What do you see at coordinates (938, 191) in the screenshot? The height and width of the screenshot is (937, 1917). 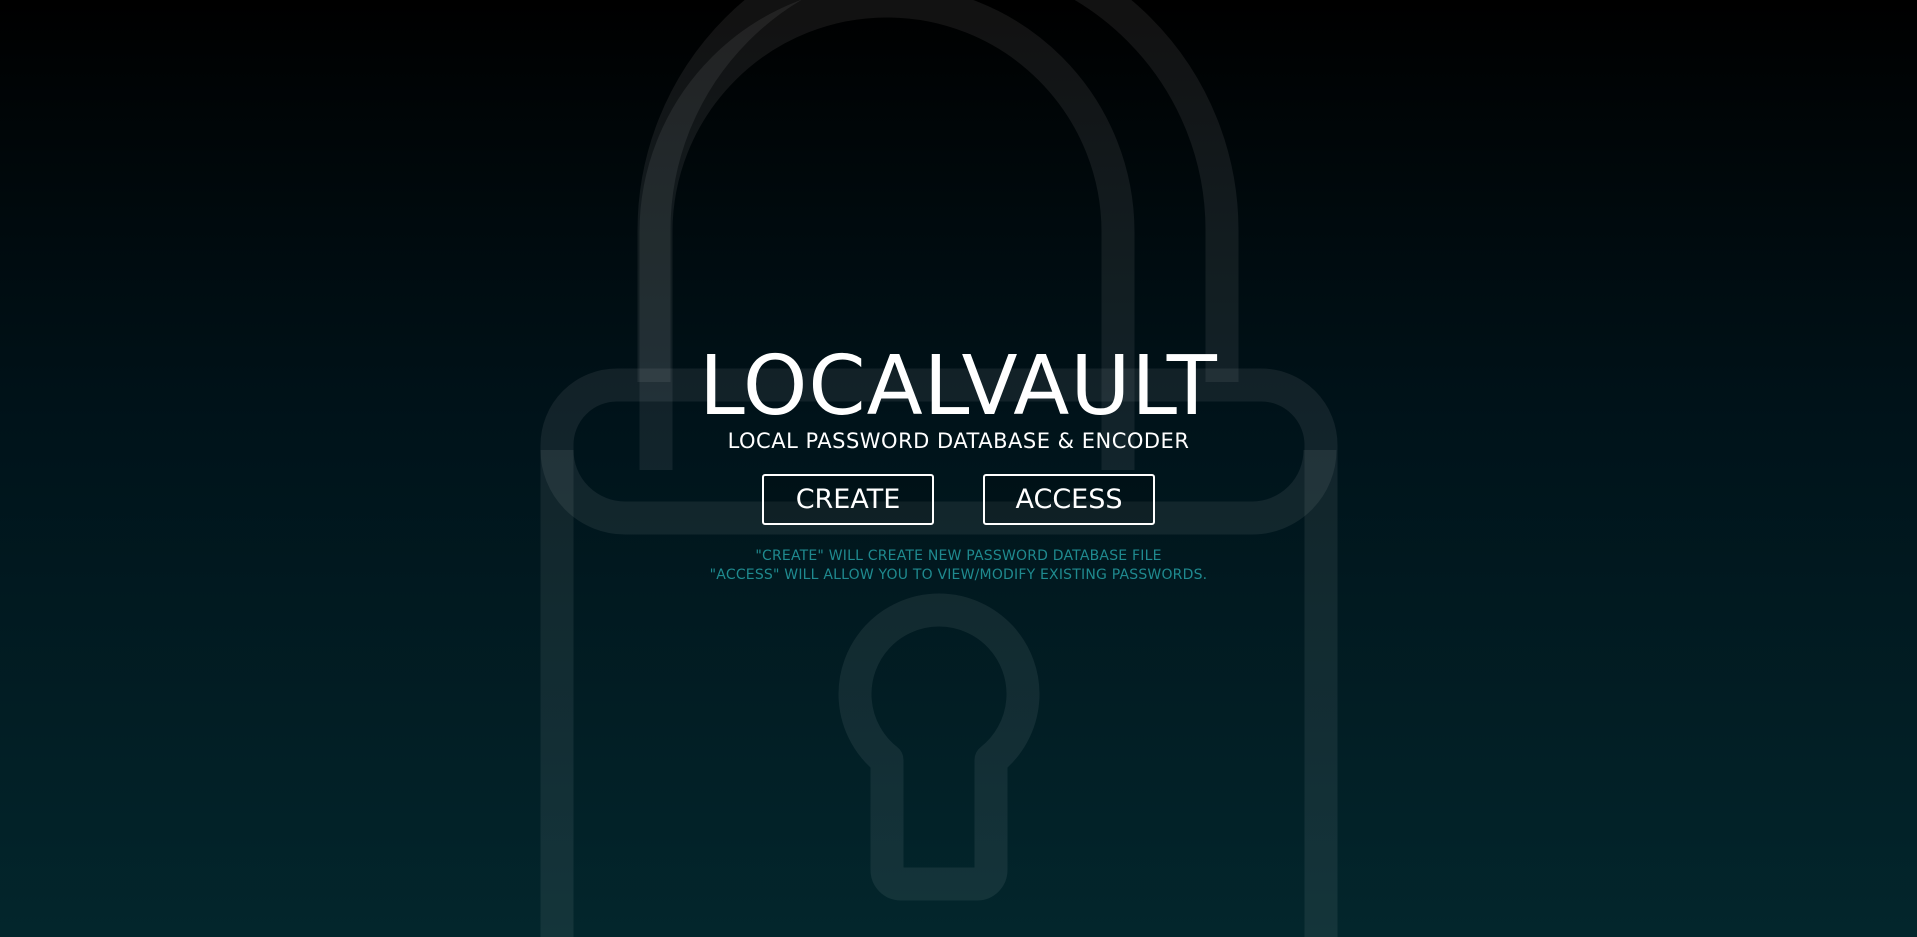 I see `shackle-outer` at bounding box center [938, 191].